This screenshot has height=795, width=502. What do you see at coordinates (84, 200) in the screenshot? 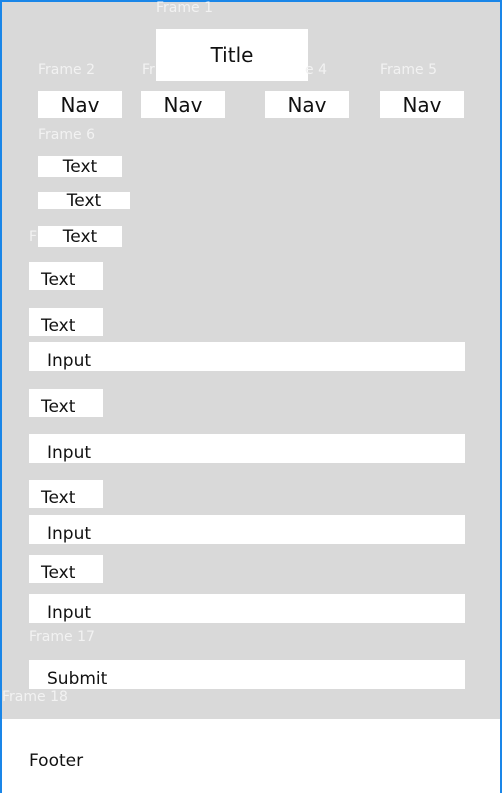
I see `text-block-2: Text` at bounding box center [84, 200].